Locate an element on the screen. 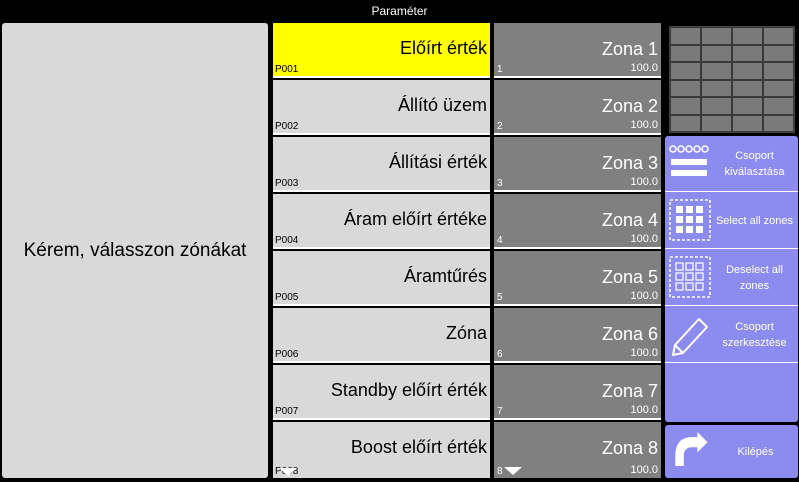 The height and width of the screenshot is (482, 799). zone-number: 3 is located at coordinates (500, 183).